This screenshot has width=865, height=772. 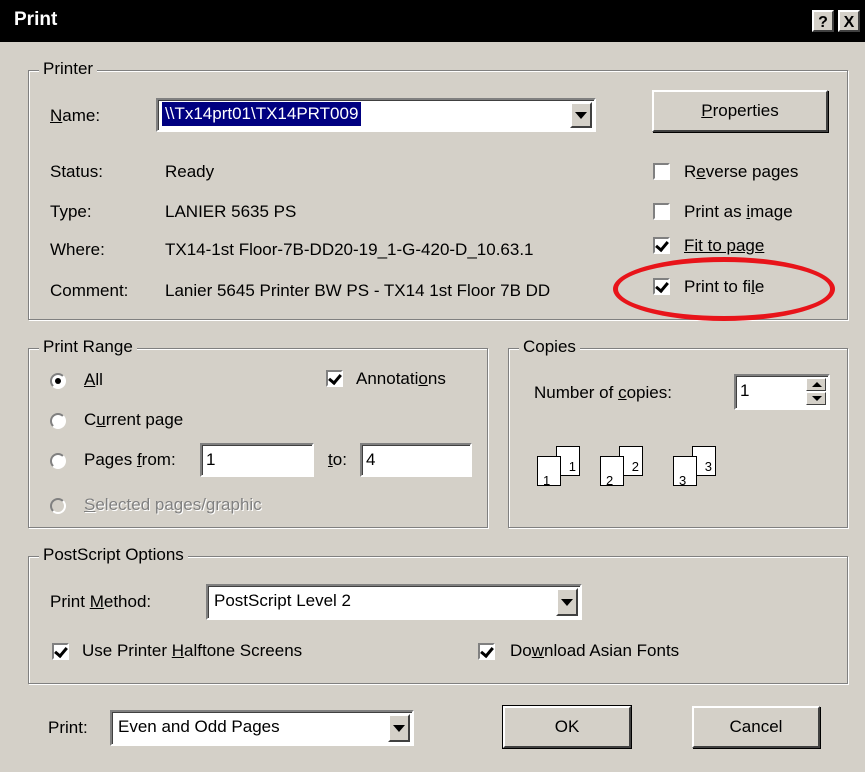 What do you see at coordinates (486, 651) in the screenshot?
I see `asian-fonts-checkbox` at bounding box center [486, 651].